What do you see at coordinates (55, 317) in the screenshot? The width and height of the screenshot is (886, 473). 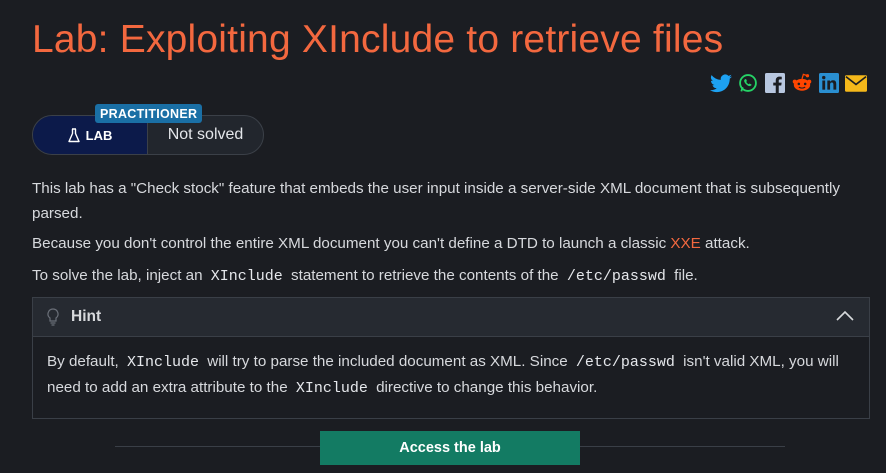 I see `lightbulb-icon` at bounding box center [55, 317].